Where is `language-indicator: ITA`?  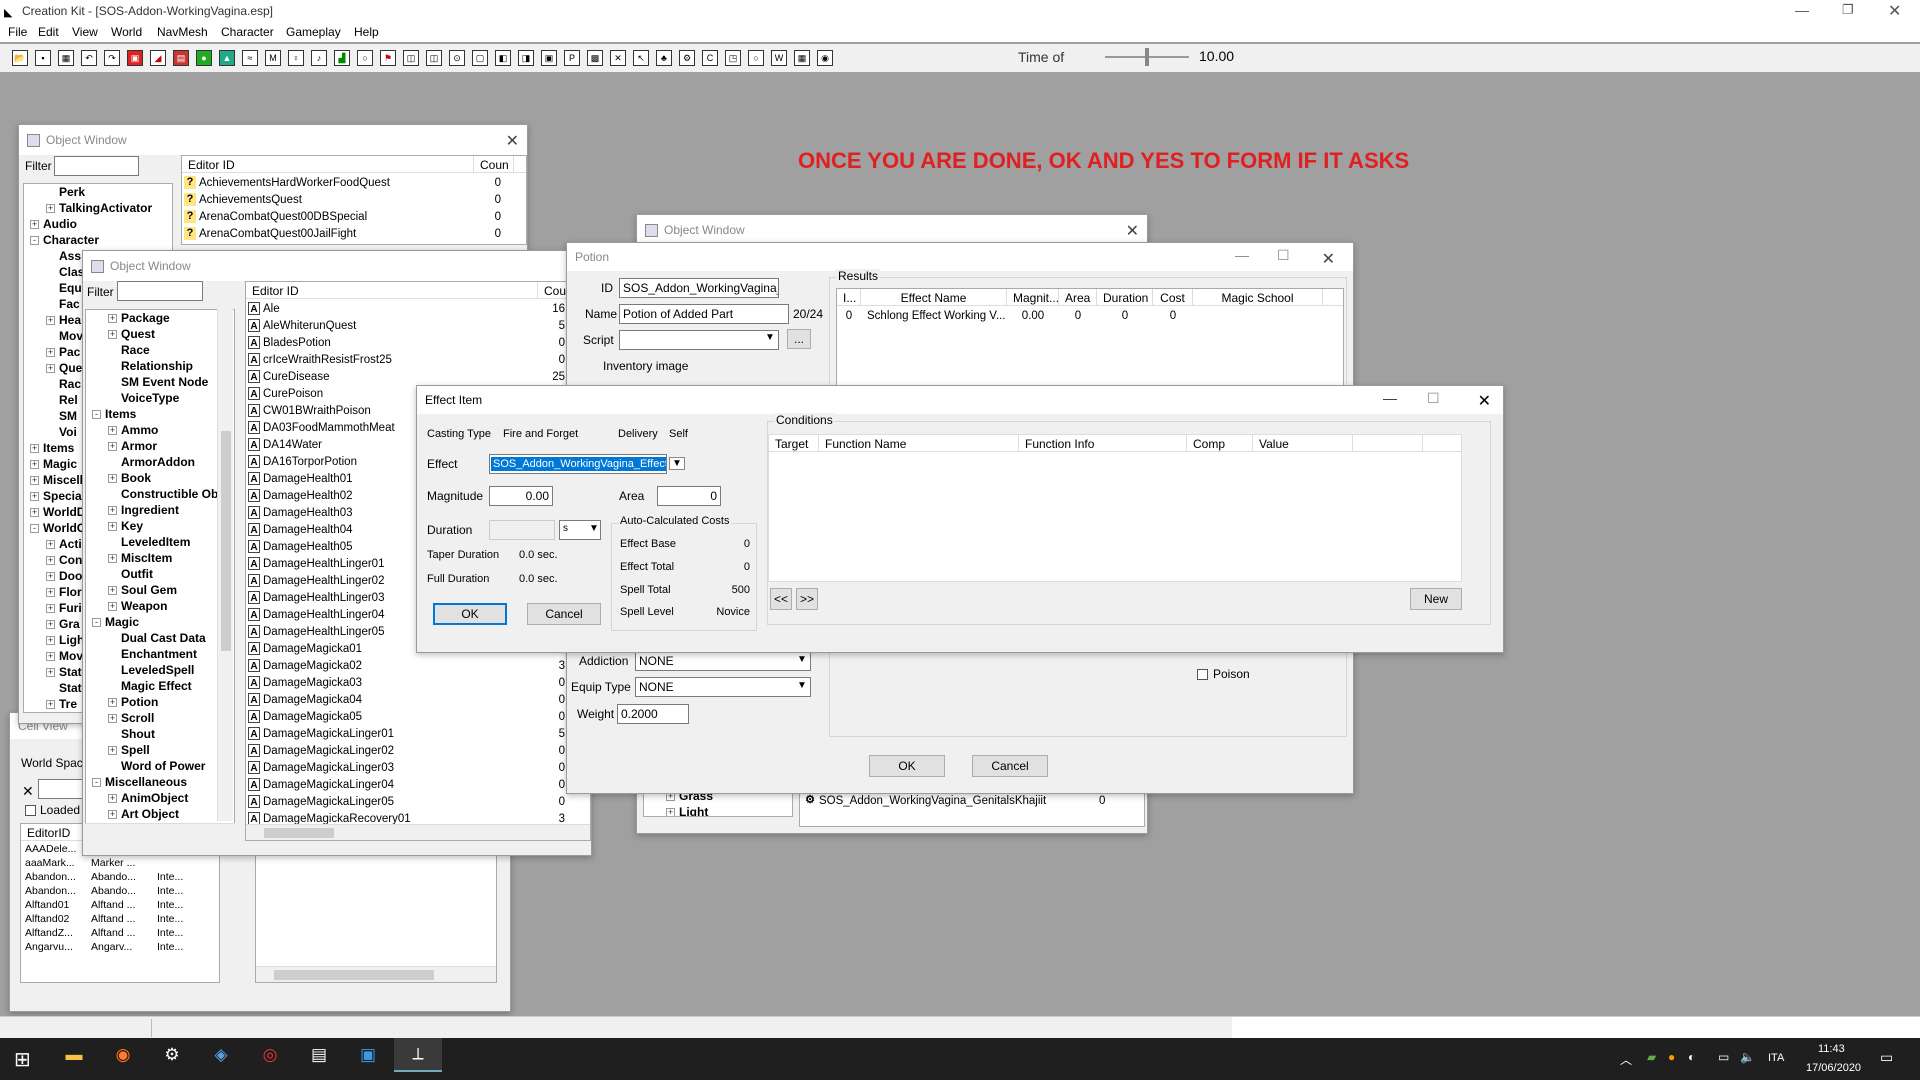 language-indicator: ITA is located at coordinates (1776, 1058).